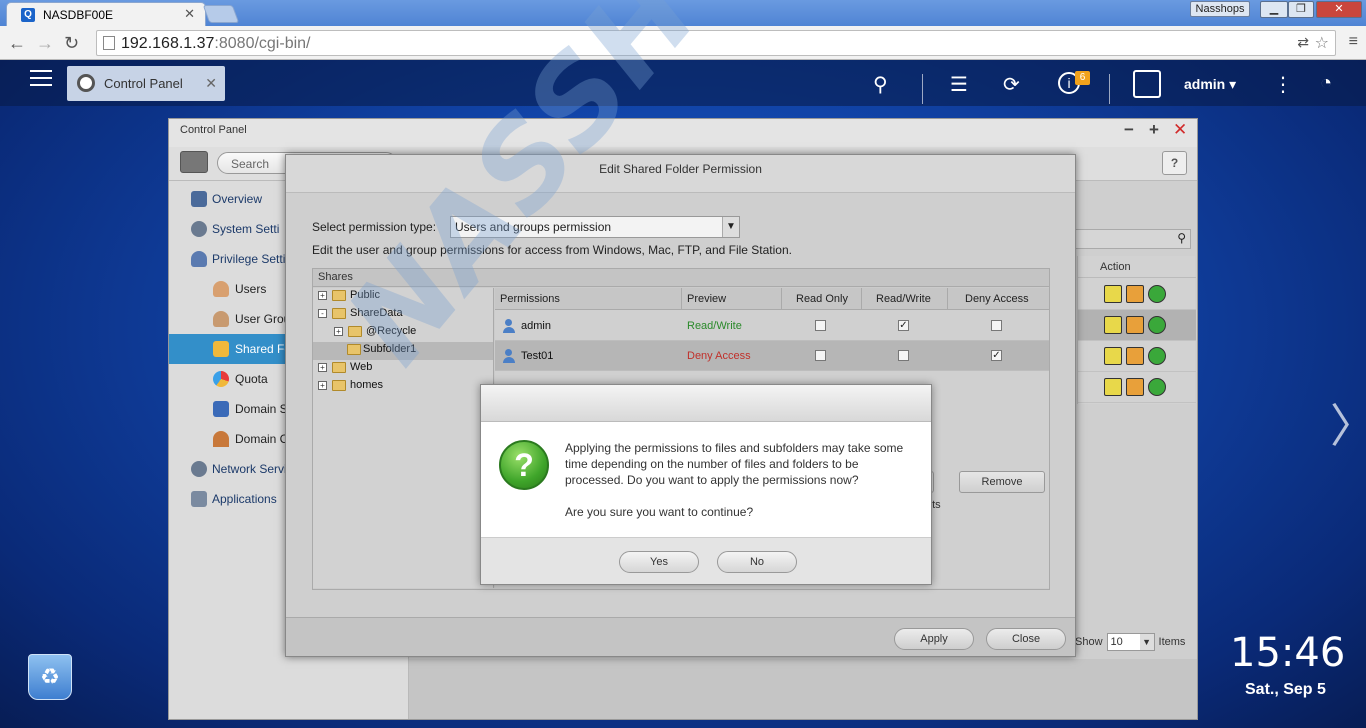  I want to click on more-options-icon: ⋮, so click(1283, 84).